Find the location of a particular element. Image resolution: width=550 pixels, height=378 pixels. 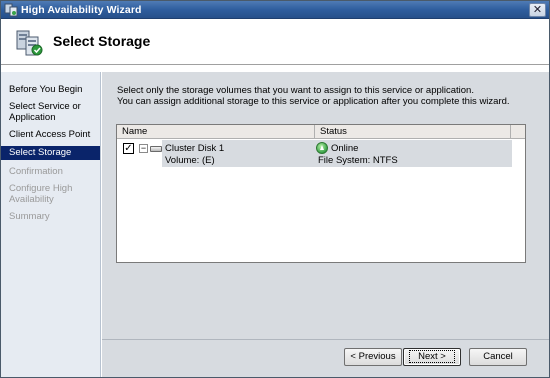

next-button: Next > is located at coordinates (432, 357).